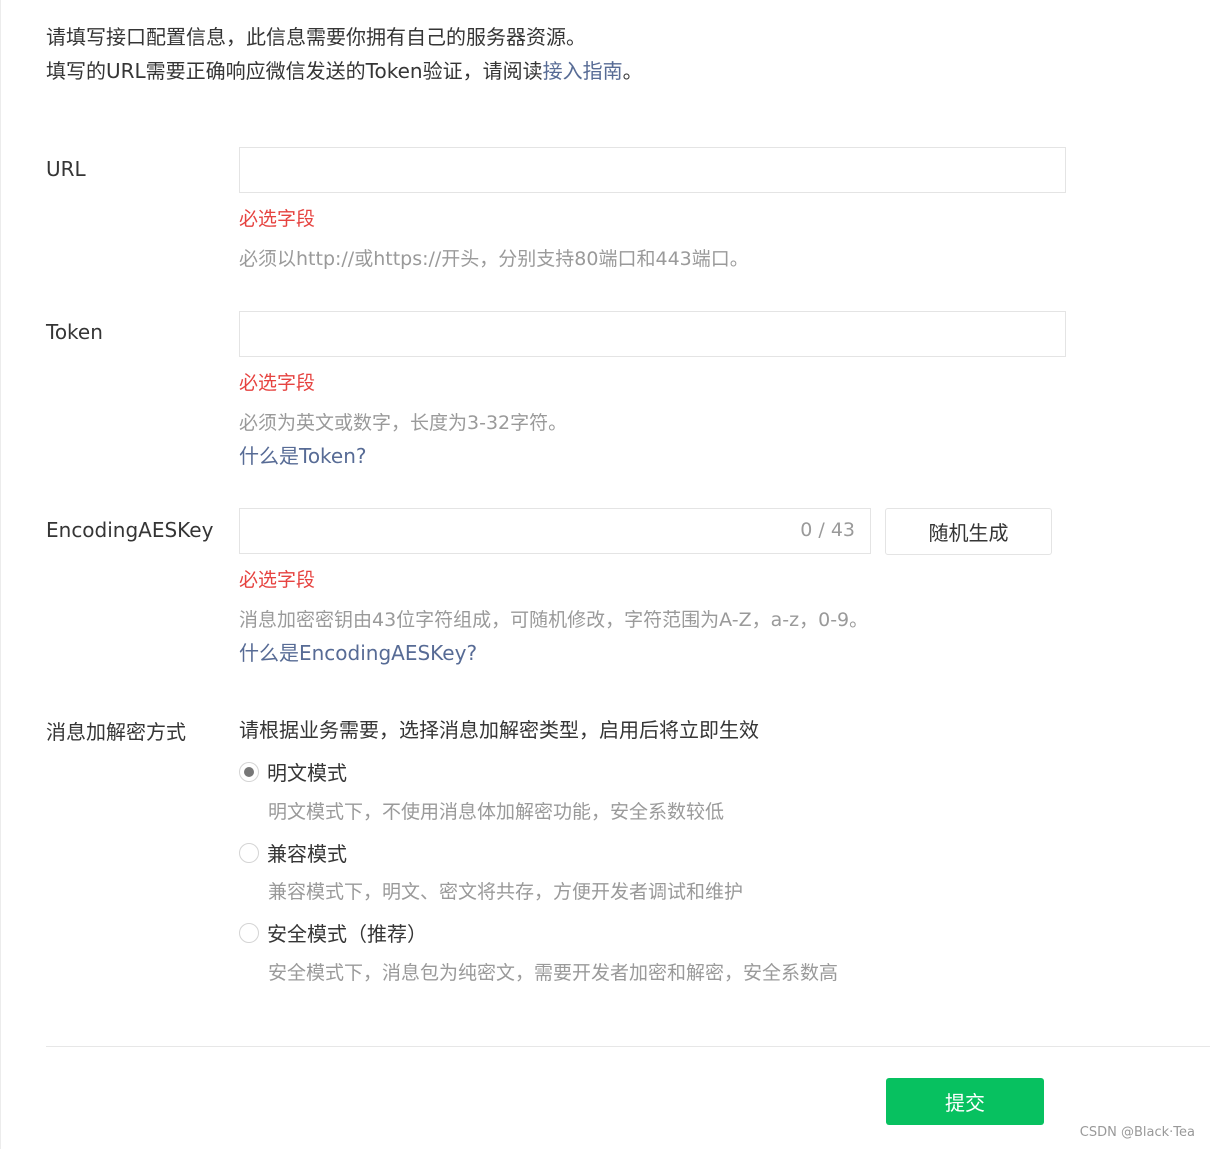 The width and height of the screenshot is (1210, 1149). I want to click on footer-divider, so click(628, 1046).